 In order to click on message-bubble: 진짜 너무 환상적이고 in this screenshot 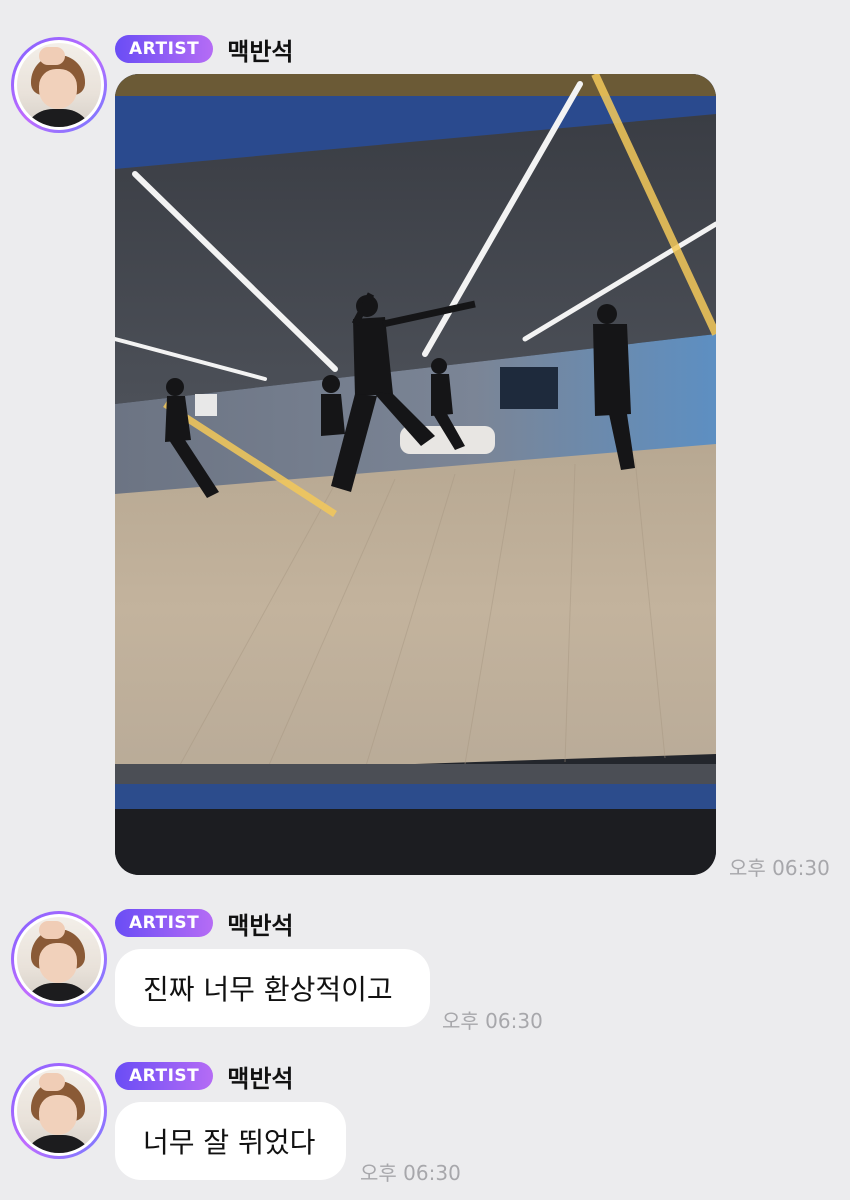, I will do `click(272, 988)`.